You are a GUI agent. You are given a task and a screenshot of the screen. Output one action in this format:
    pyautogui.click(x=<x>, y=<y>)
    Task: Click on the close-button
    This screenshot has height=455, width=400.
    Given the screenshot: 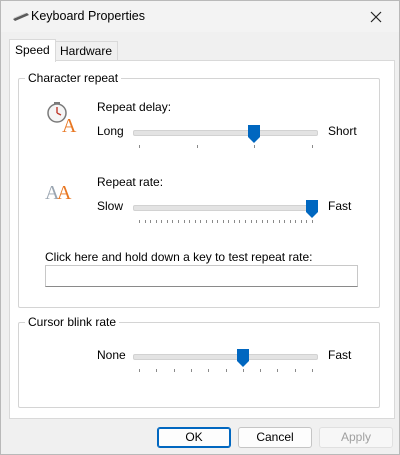 What is the action you would take?
    pyautogui.click(x=376, y=16)
    